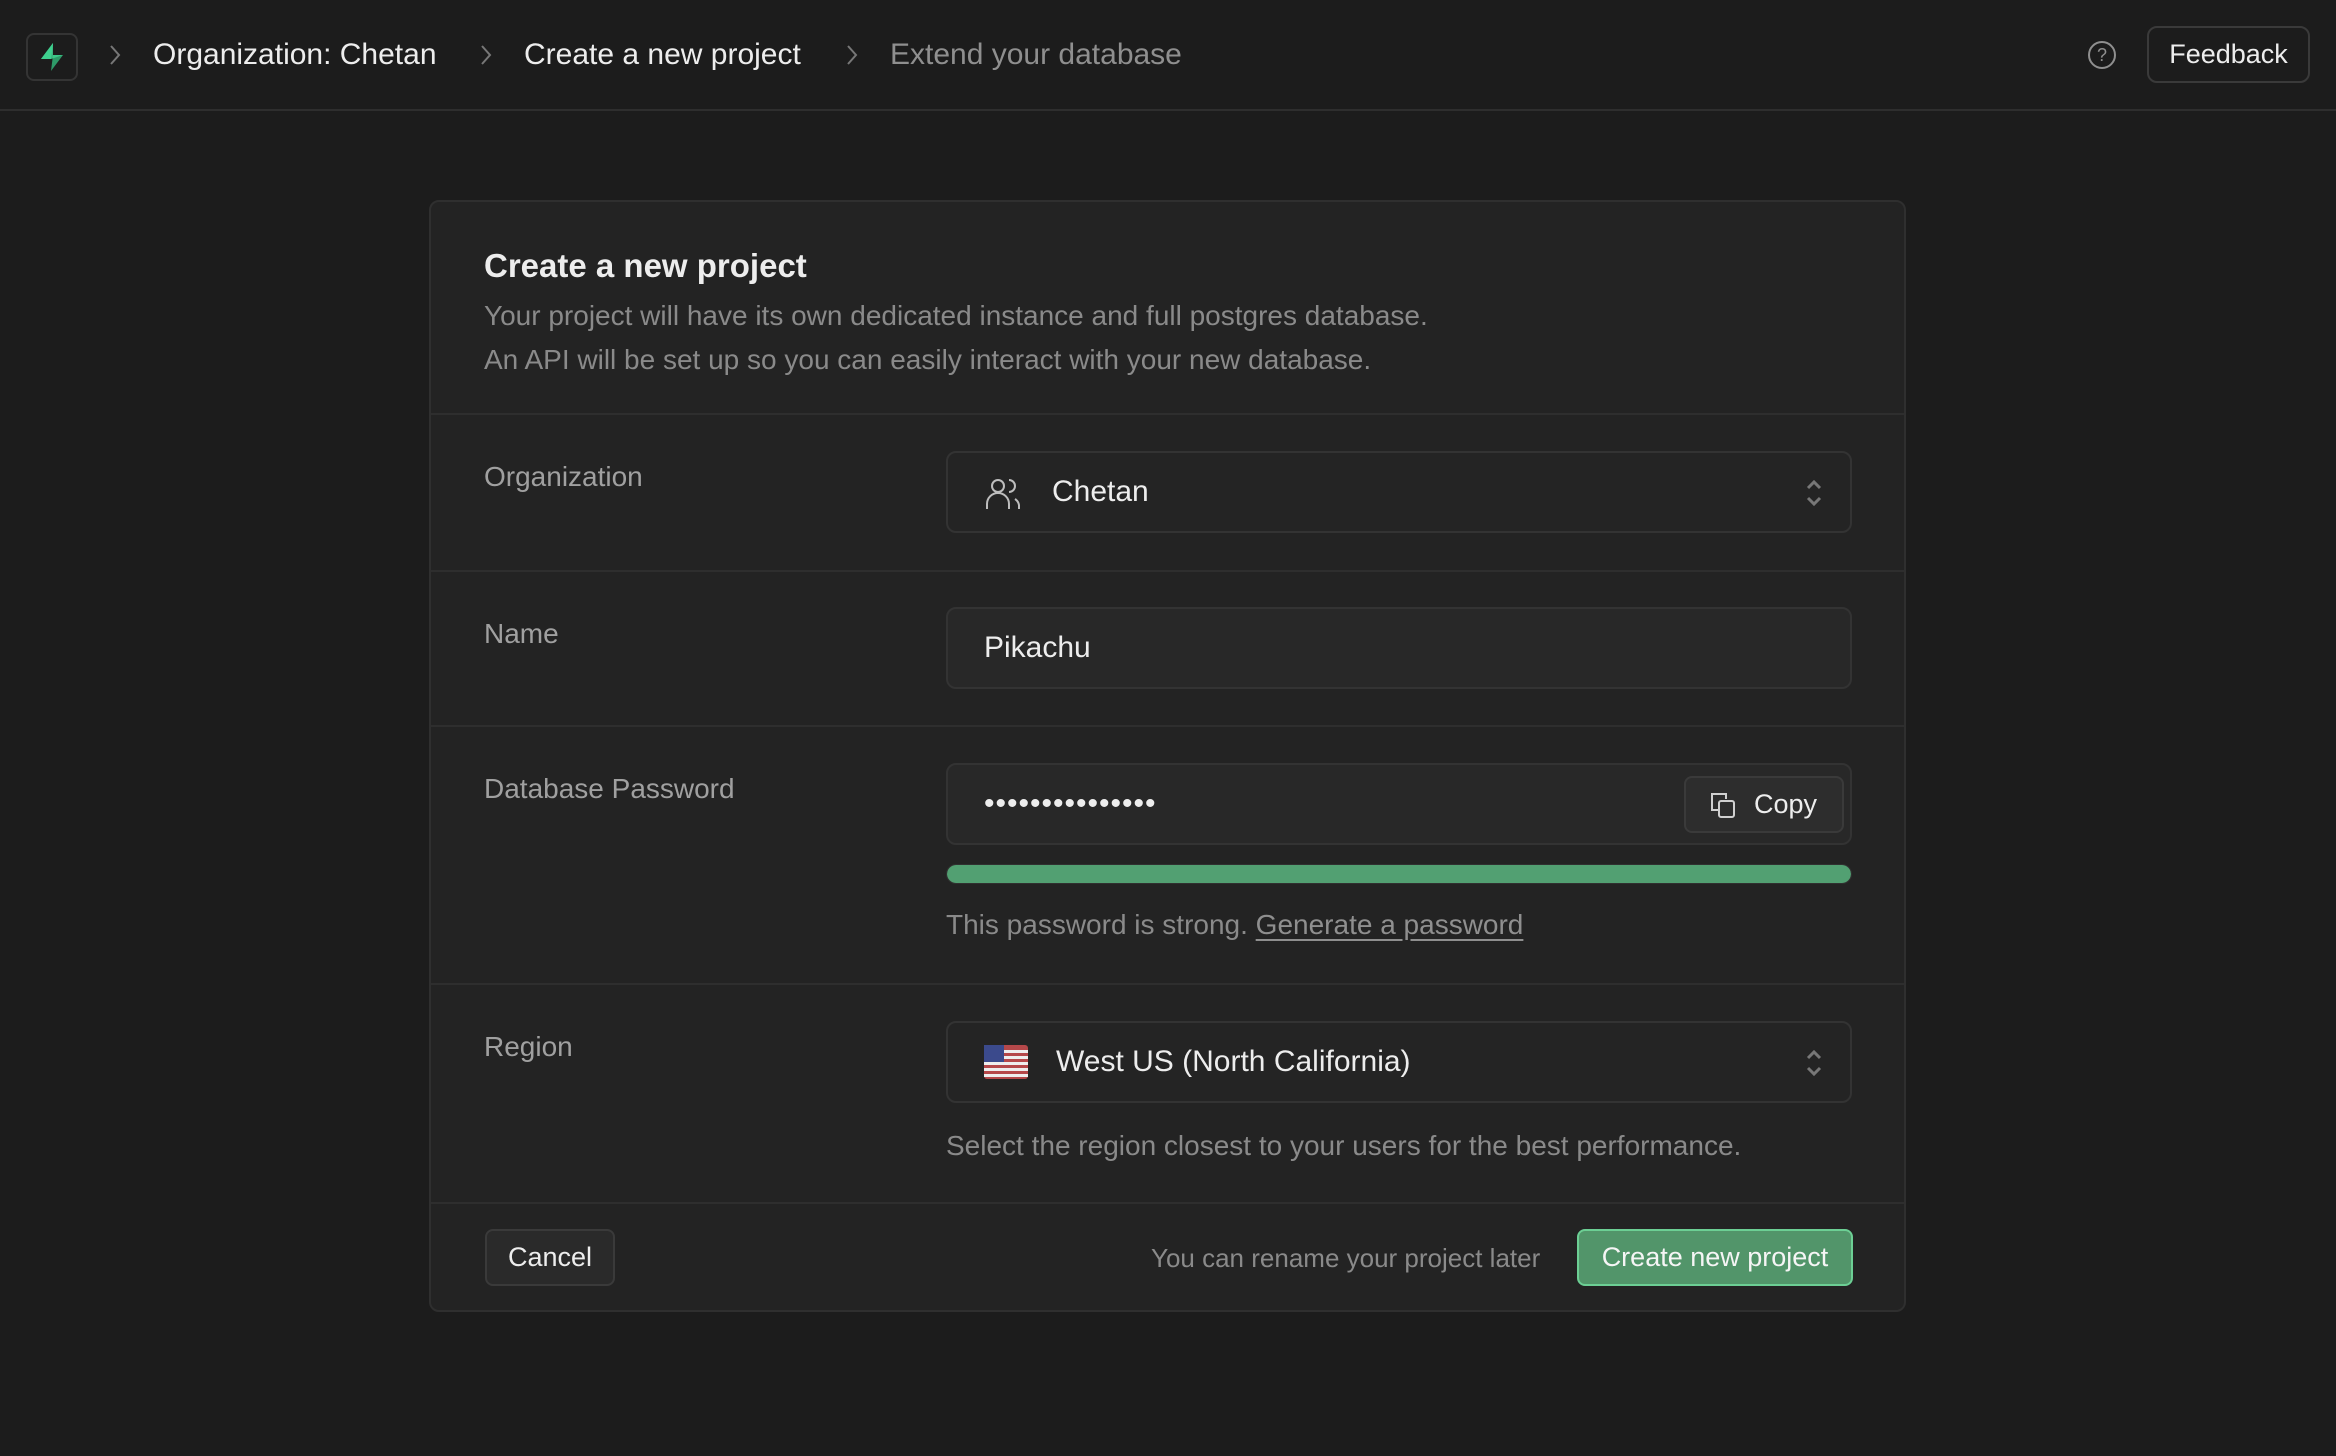 This screenshot has width=2336, height=1456. I want to click on copy-icon, so click(1723, 805).